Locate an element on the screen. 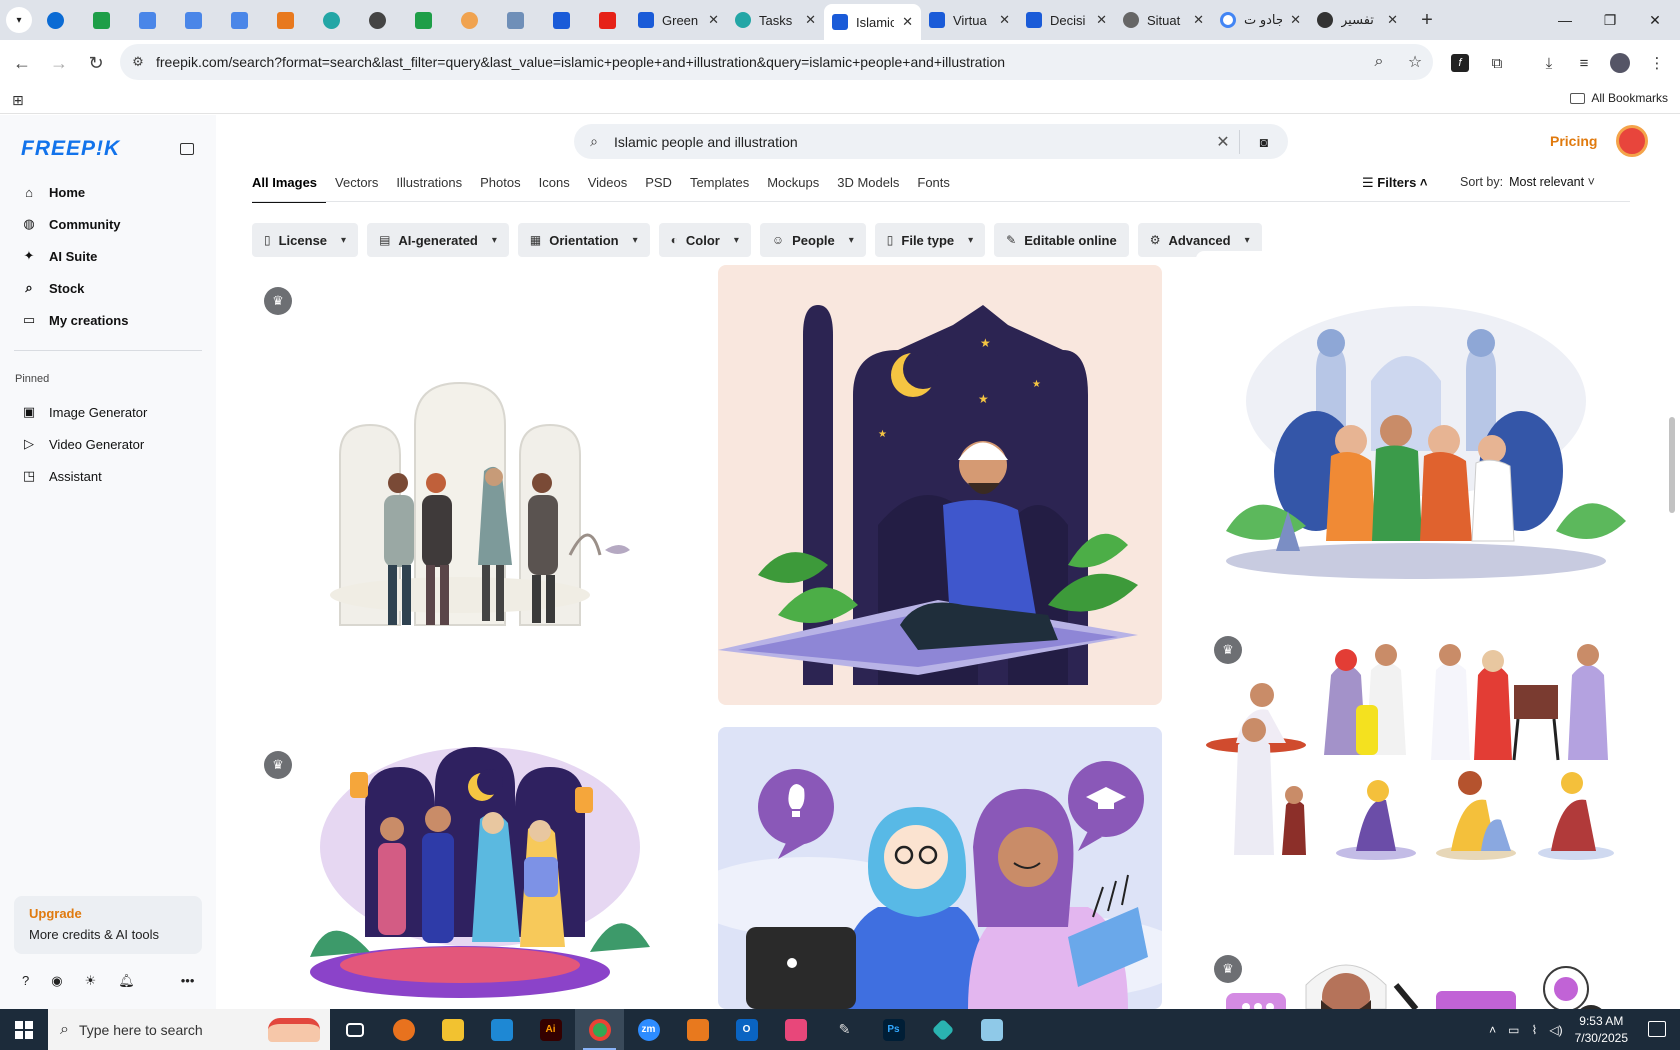 The image size is (1680, 1050). network-icon: ▭ is located at coordinates (1513, 1030).